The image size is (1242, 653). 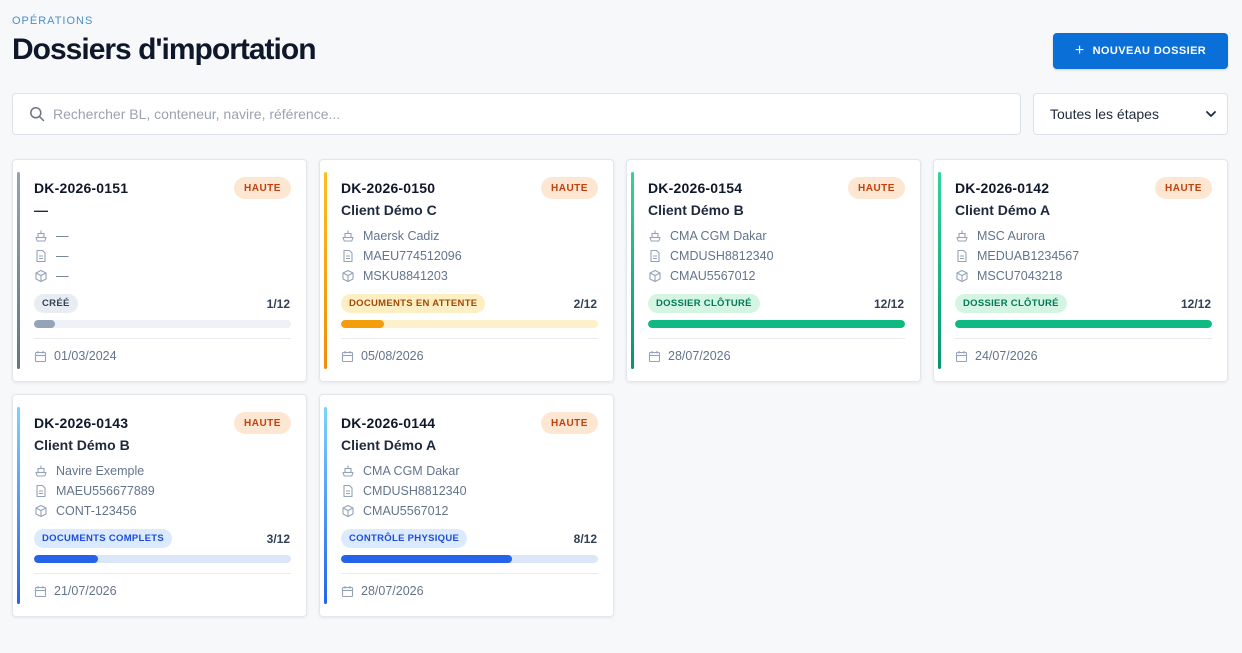 I want to click on client-name: —, so click(x=41, y=210).